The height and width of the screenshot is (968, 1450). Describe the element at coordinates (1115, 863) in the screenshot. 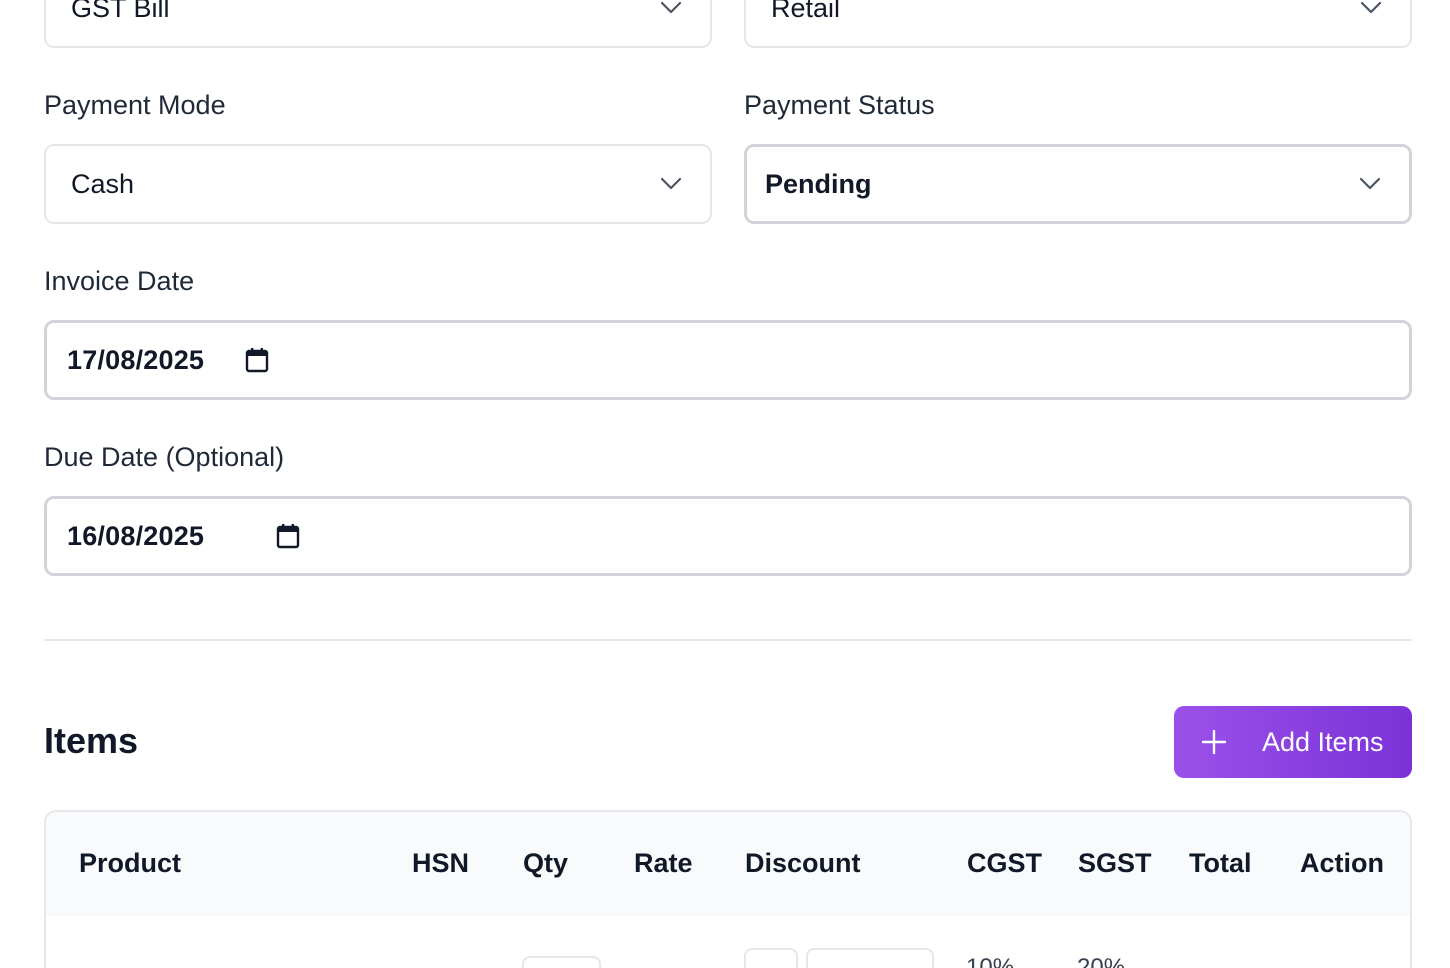

I see `column-header-sgst: SGST` at that location.